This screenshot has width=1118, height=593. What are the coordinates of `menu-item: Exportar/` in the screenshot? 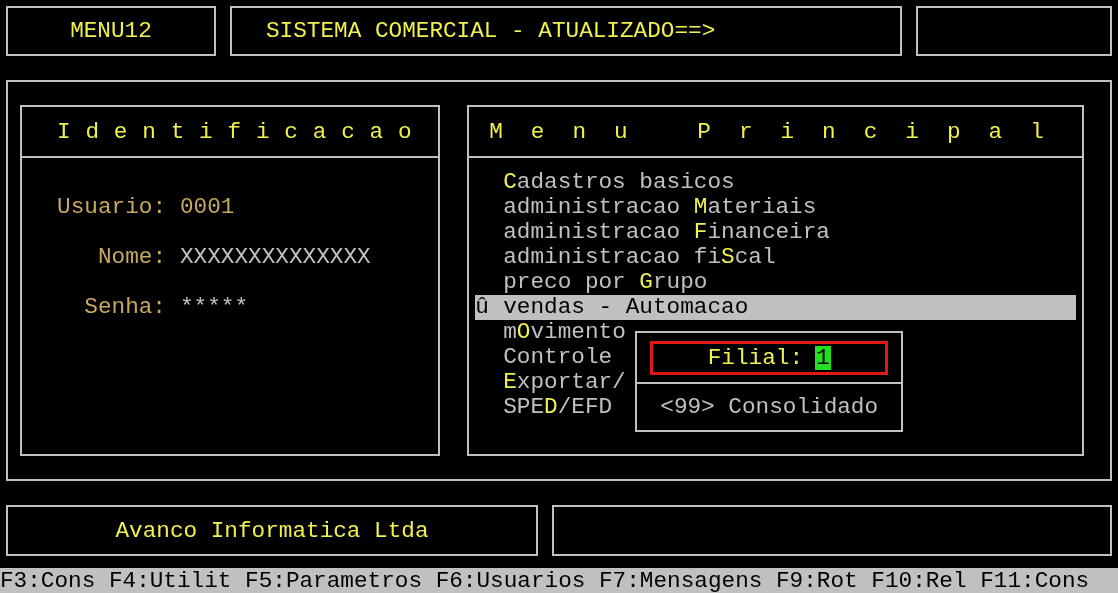 It's located at (550, 382).